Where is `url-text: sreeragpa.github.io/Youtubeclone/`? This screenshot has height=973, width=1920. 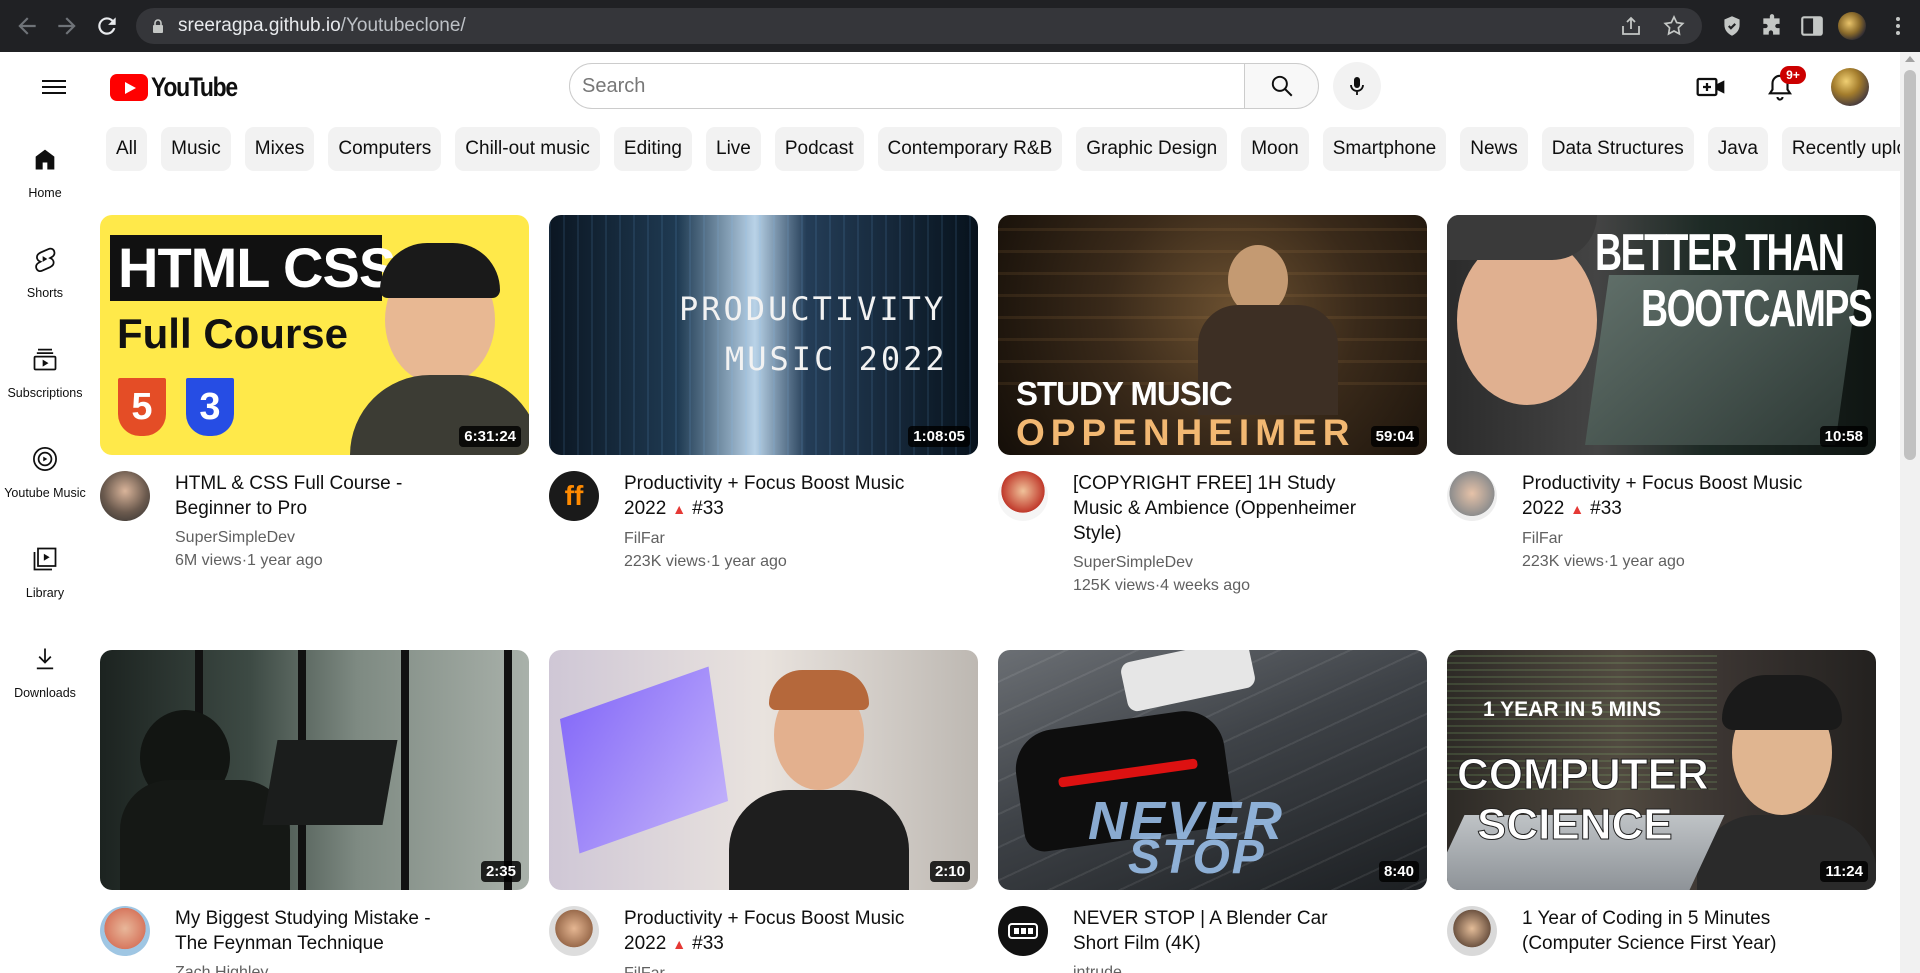 url-text: sreeragpa.github.io/Youtubeclone/ is located at coordinates (322, 25).